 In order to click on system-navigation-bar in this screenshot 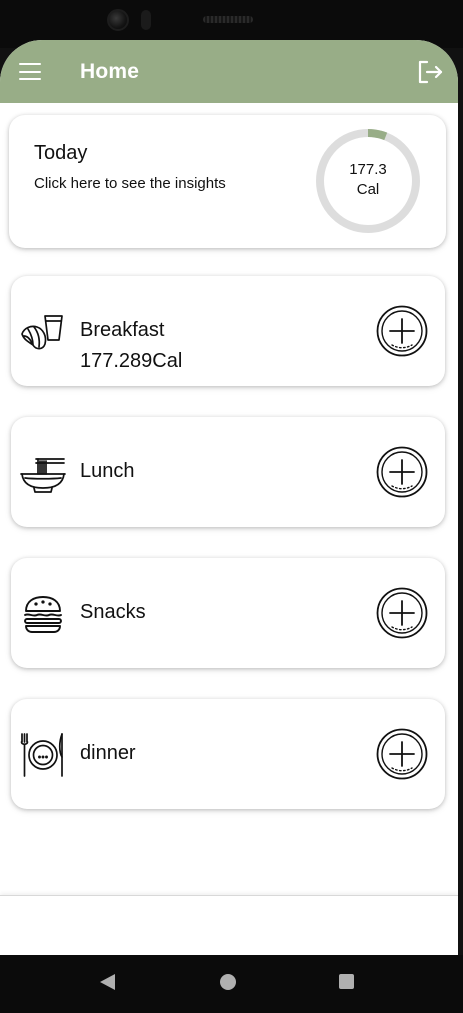, I will do `click(231, 984)`.